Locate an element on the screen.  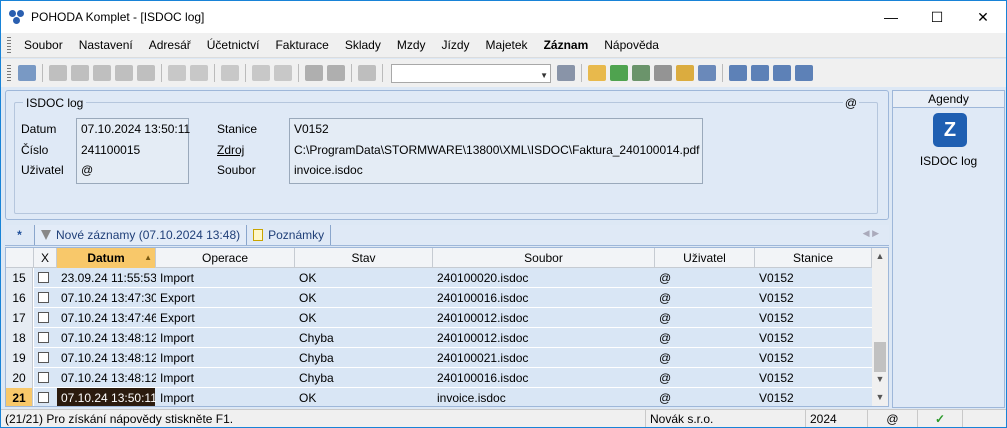
col-datum: Datum ▲ is located at coordinates (106, 258).